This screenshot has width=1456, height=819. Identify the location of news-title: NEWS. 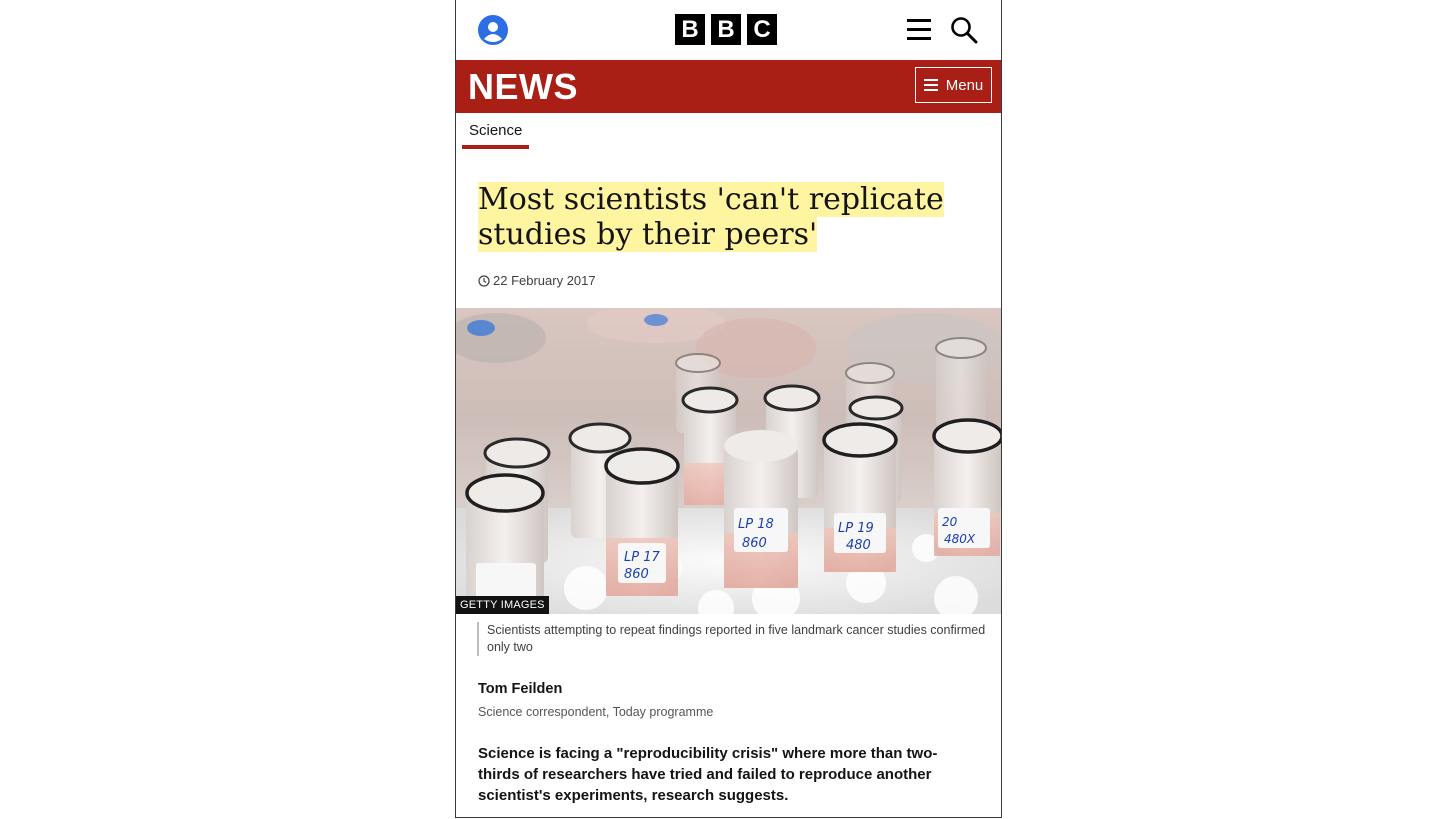
(523, 87).